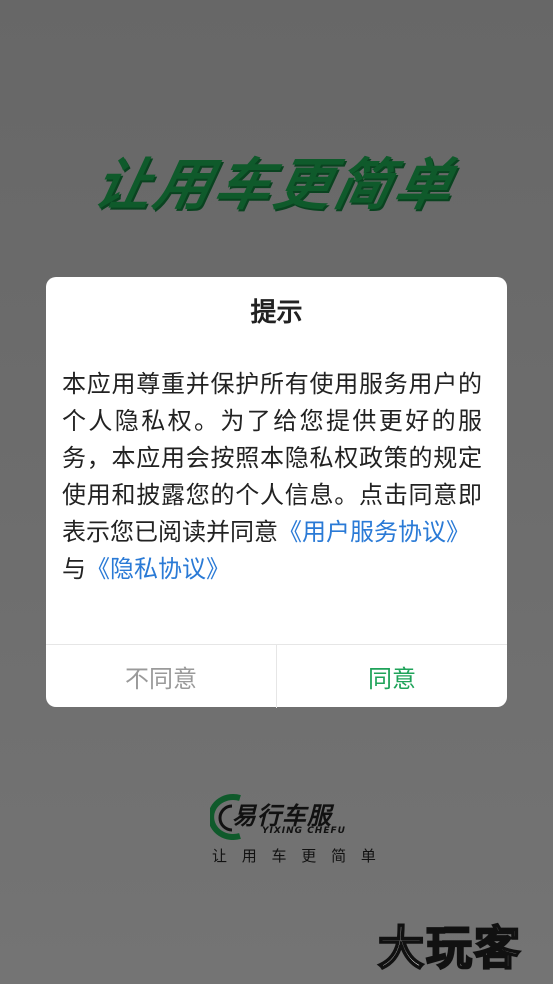 The image size is (553, 984). Describe the element at coordinates (304, 831) in the screenshot. I see `brand-name-en: YIXING CHEFU` at that location.